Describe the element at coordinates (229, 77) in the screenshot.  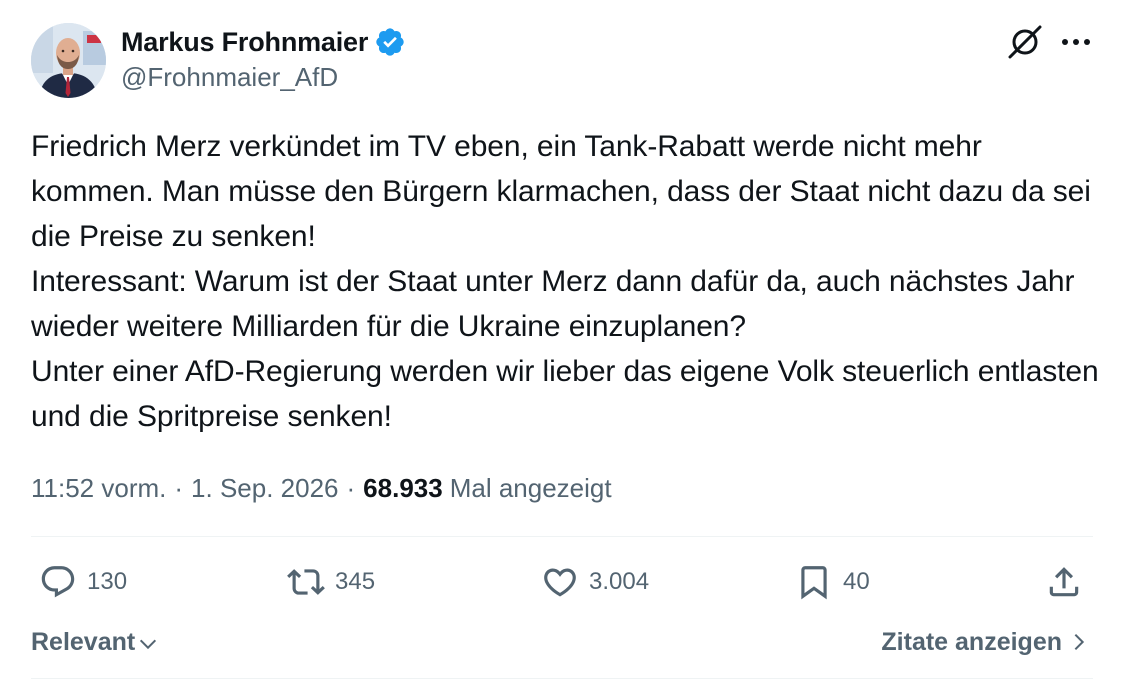
I see `author-handle: @Frohnmaier_AfD` at that location.